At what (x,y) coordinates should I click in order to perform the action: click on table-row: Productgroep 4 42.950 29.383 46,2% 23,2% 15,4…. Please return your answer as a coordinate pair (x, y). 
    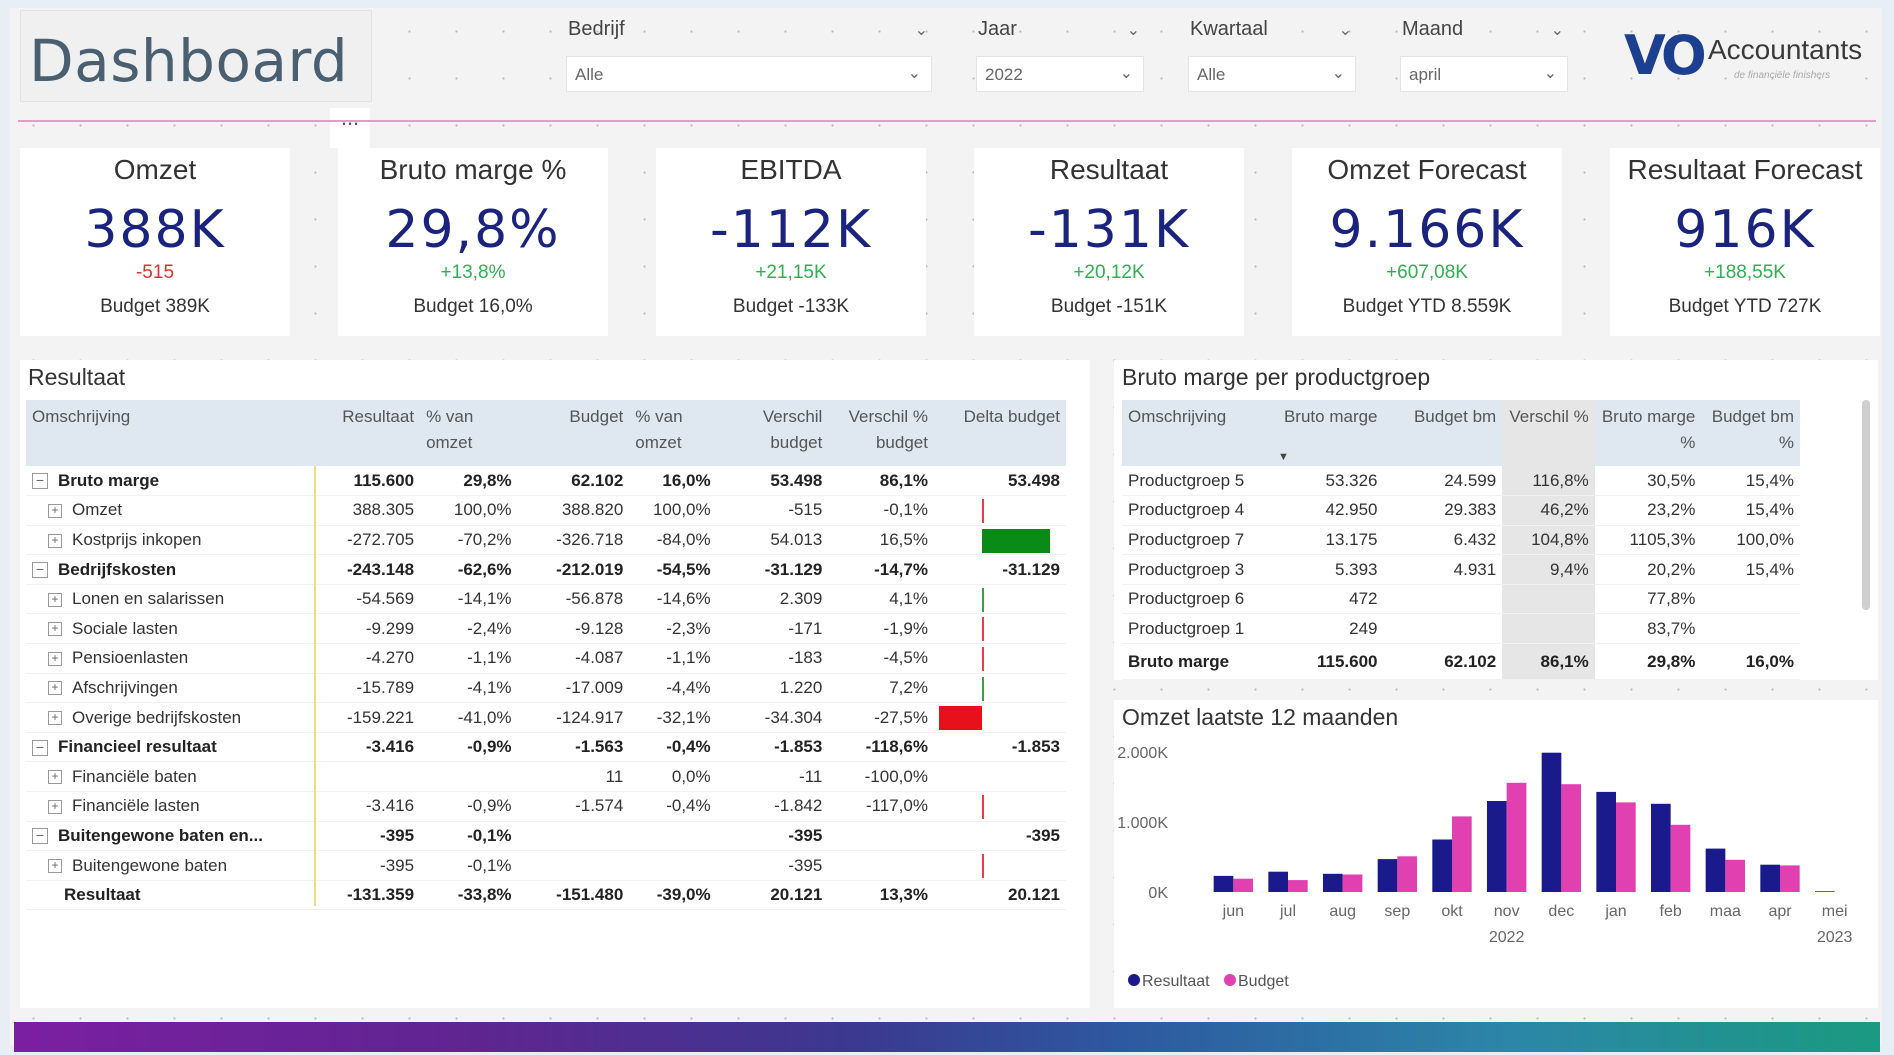
    Looking at the image, I should click on (1461, 510).